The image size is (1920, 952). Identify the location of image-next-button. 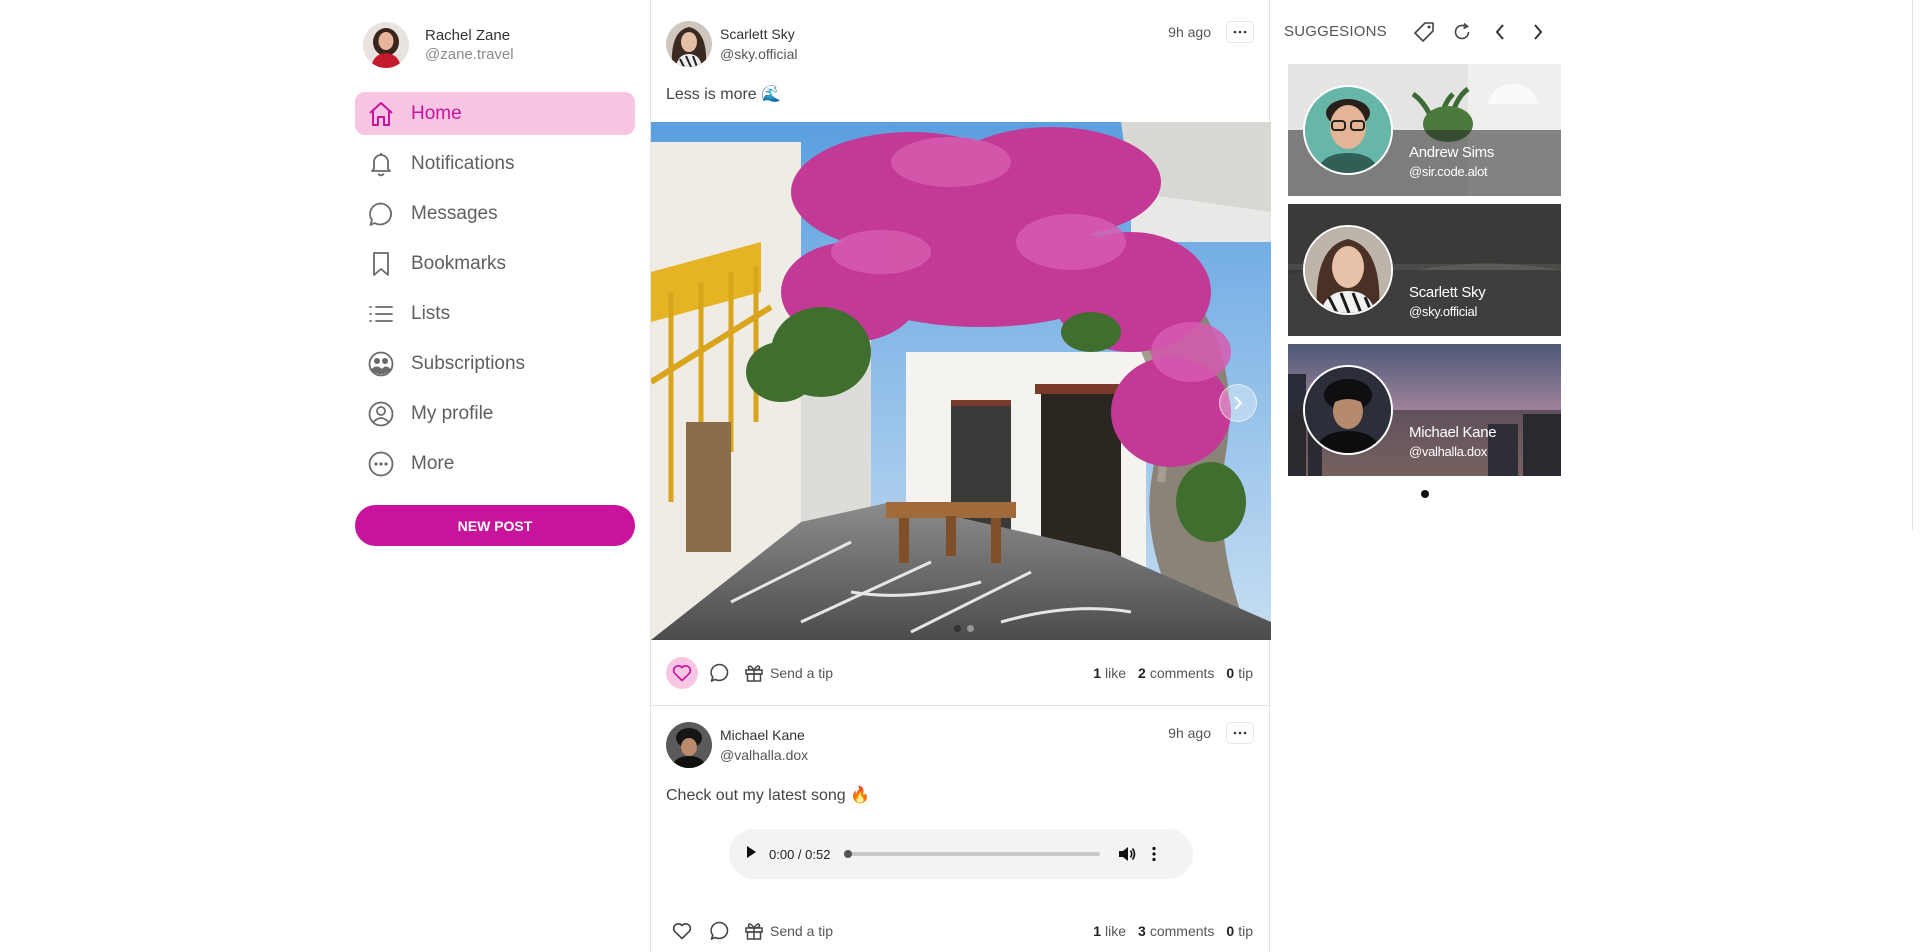
(1238, 403).